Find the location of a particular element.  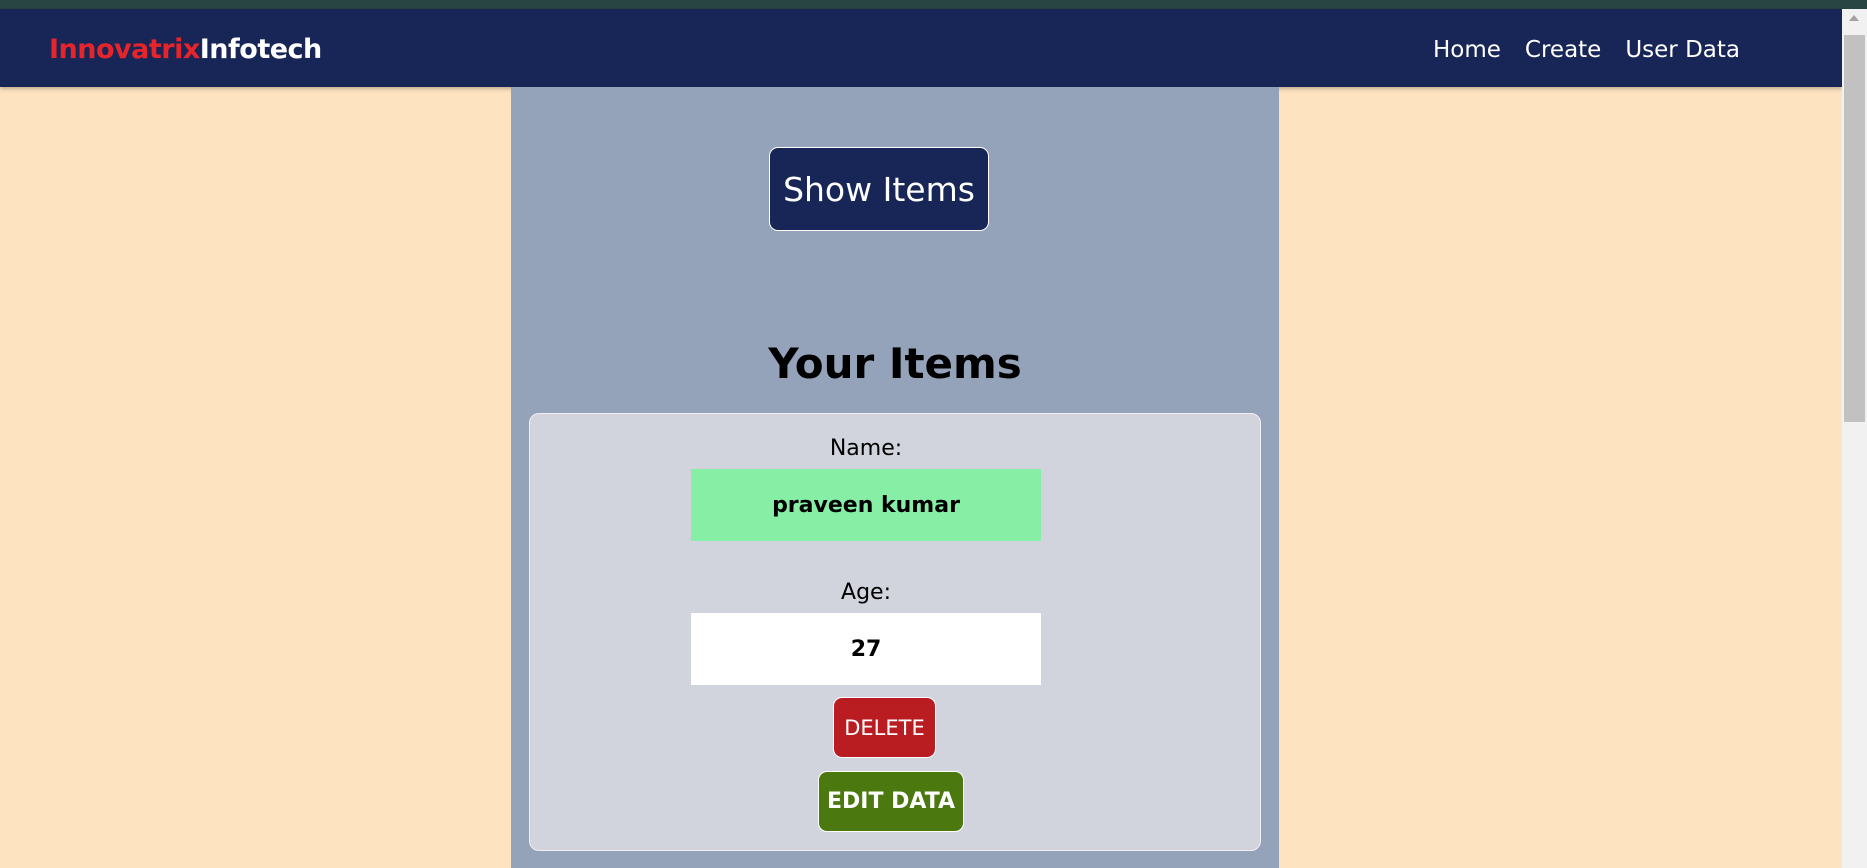

edit-data-button: EDIT DATA is located at coordinates (891, 801).